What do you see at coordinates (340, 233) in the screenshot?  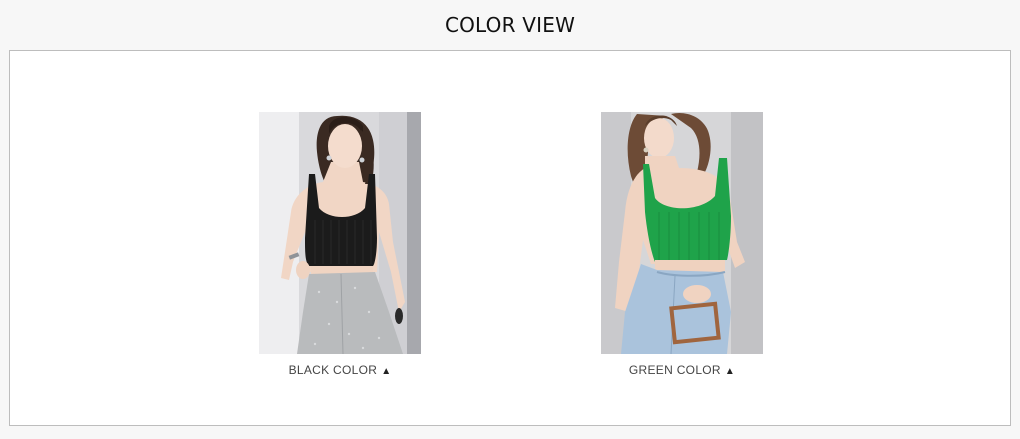 I see `black-top-photo` at bounding box center [340, 233].